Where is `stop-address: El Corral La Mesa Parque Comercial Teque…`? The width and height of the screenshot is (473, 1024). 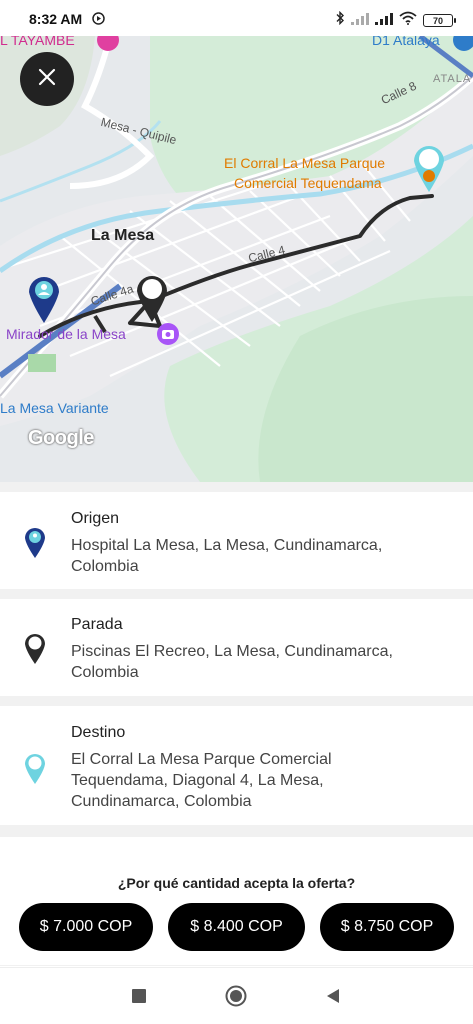 stop-address: El Corral La Mesa Parque Comercial Teque… is located at coordinates (201, 780).